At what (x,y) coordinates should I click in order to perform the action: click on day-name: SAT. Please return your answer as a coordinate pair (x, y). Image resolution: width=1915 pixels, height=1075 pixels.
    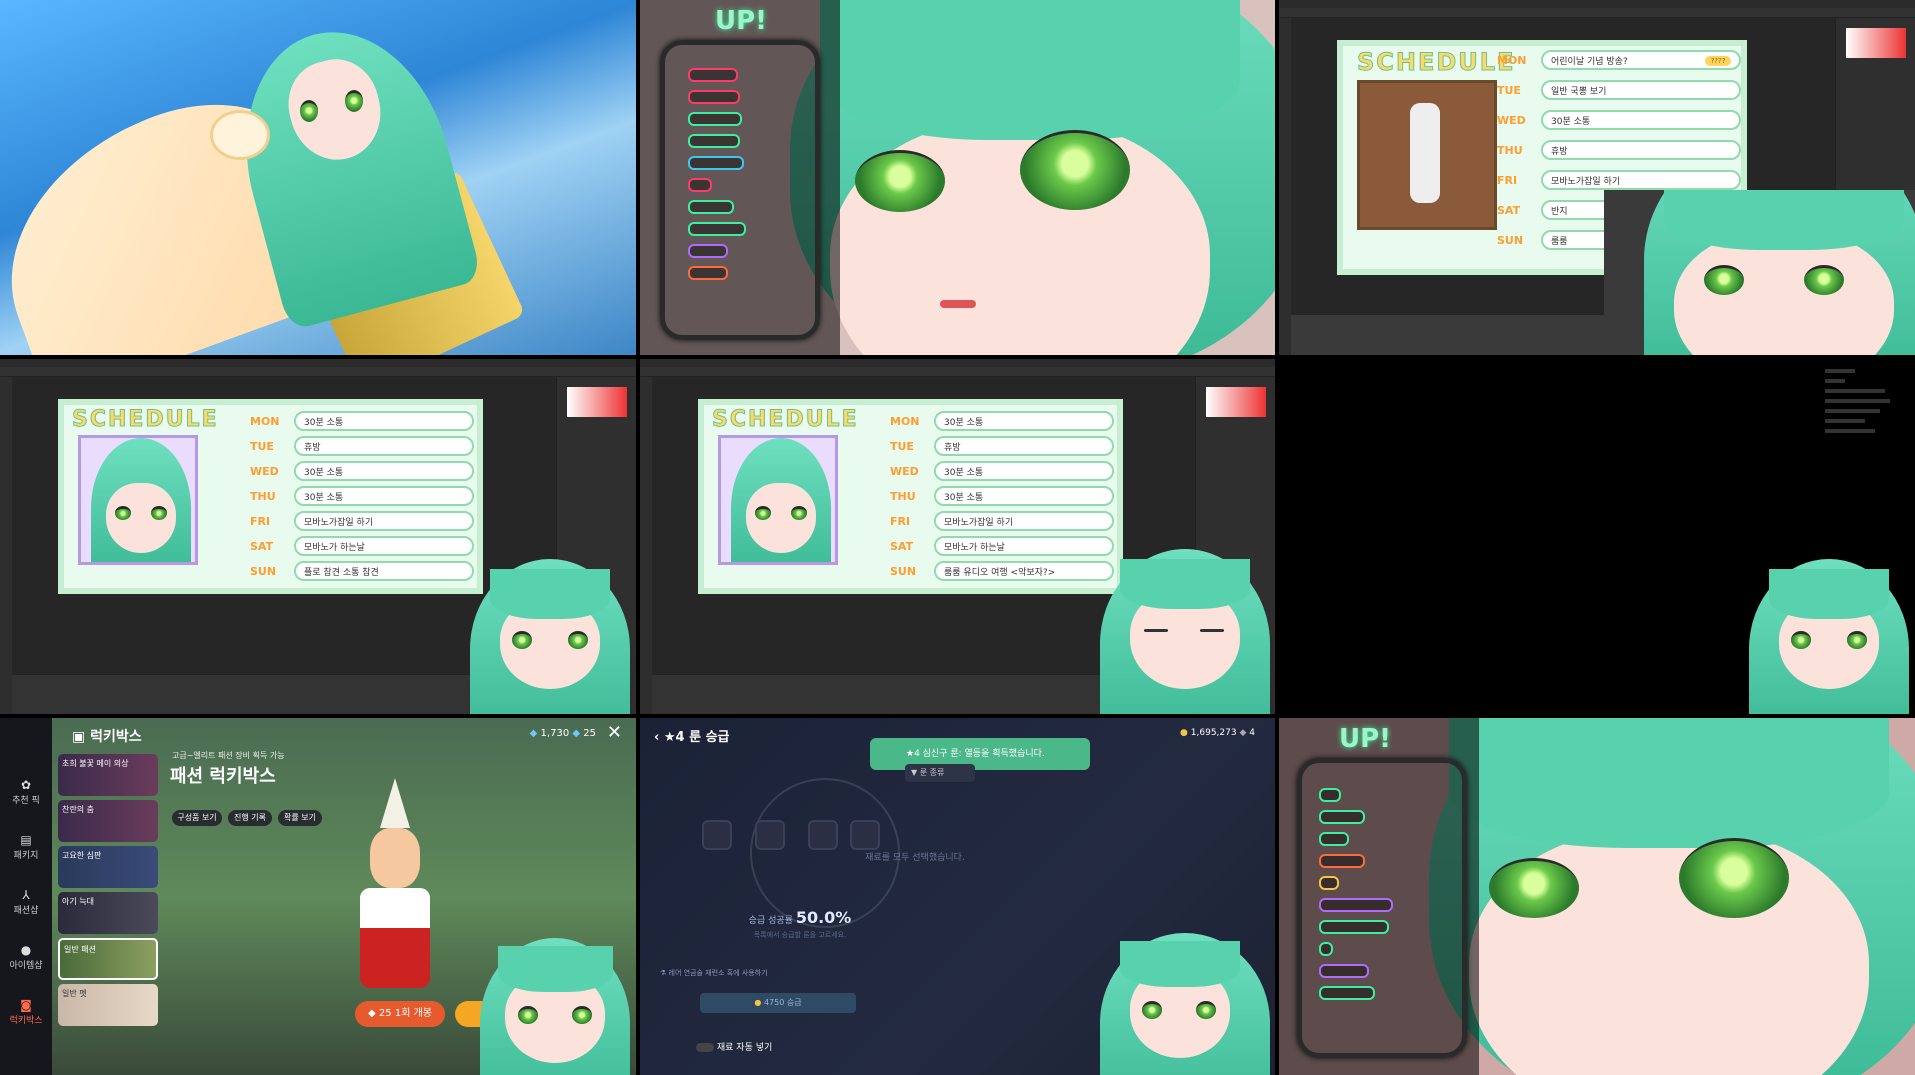
    Looking at the image, I should click on (902, 546).